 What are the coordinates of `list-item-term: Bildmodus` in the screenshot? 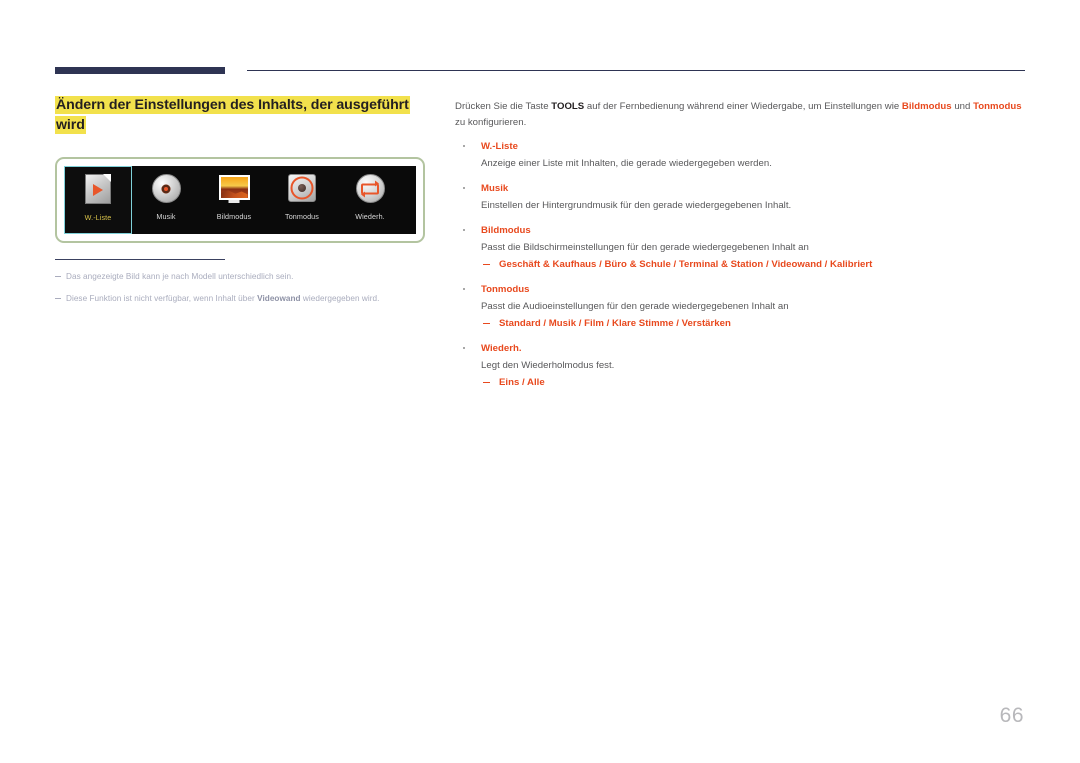 It's located at (506, 230).